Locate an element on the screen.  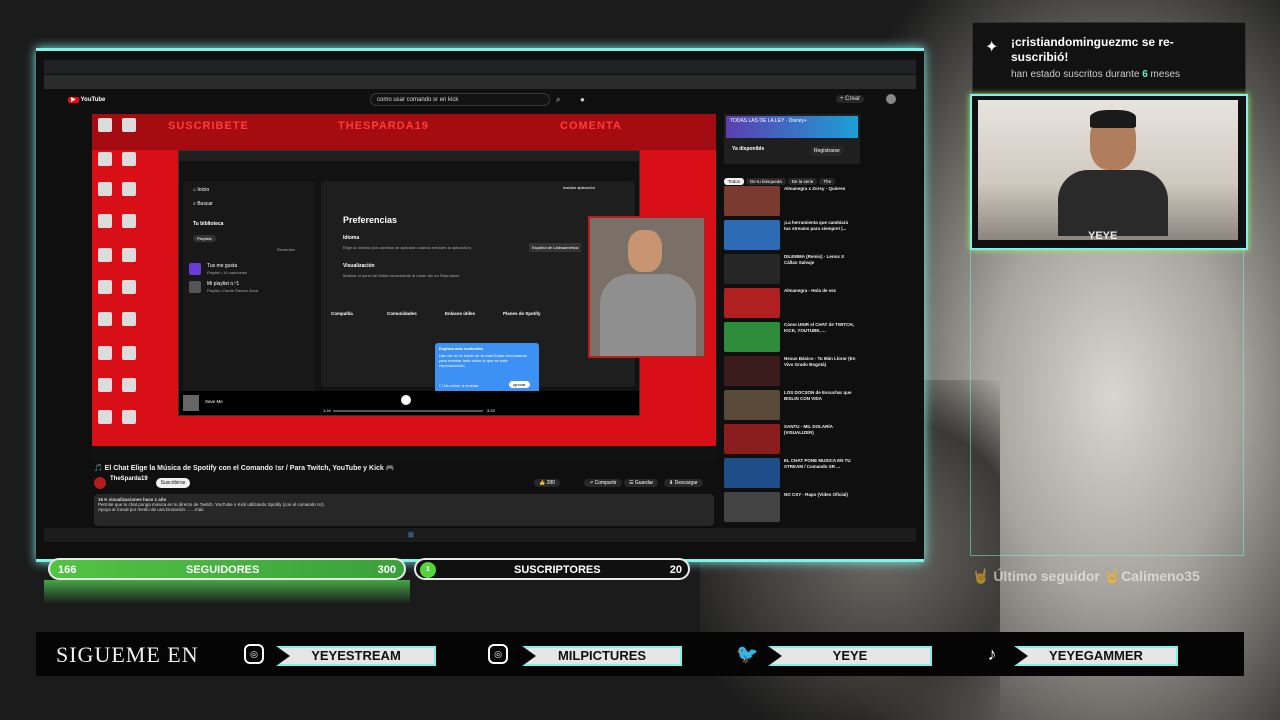
download-button: ⬇ Descargar is located at coordinates (683, 483).